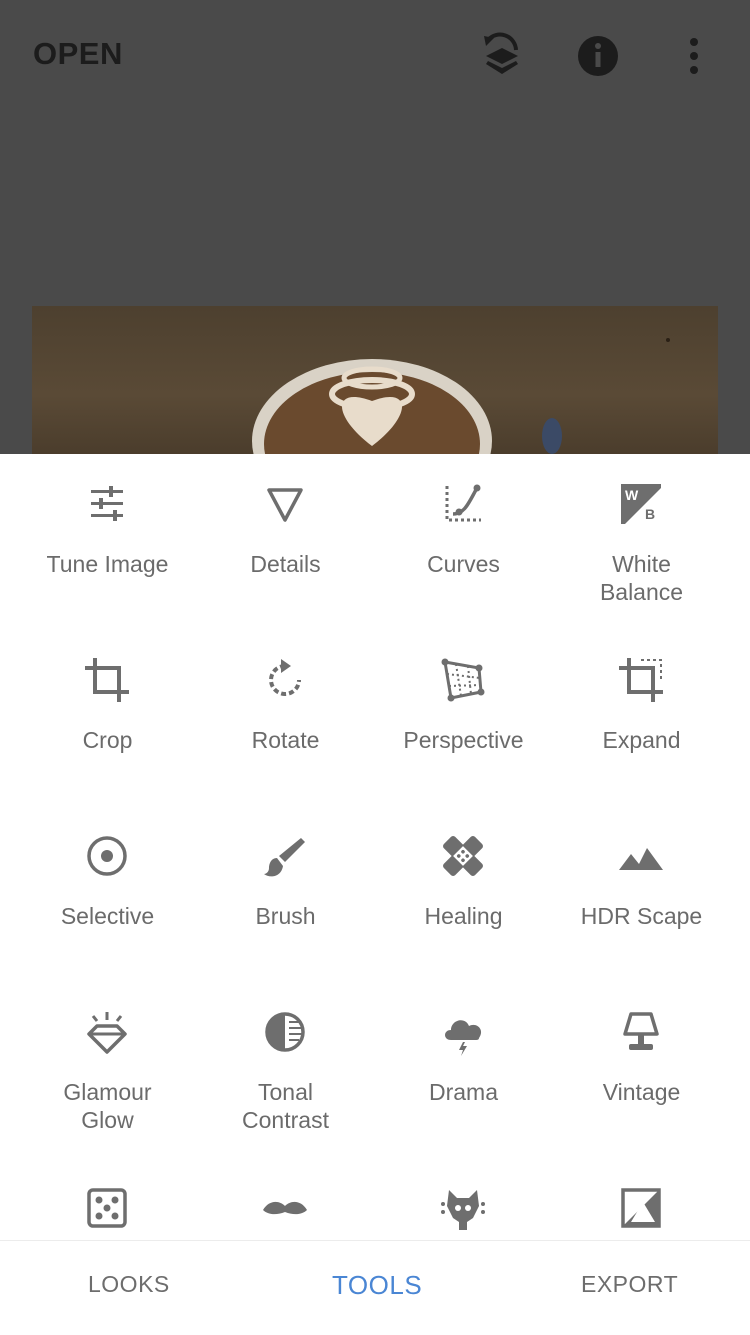 The image size is (750, 1335). I want to click on tool-curves: Curves, so click(463, 542).